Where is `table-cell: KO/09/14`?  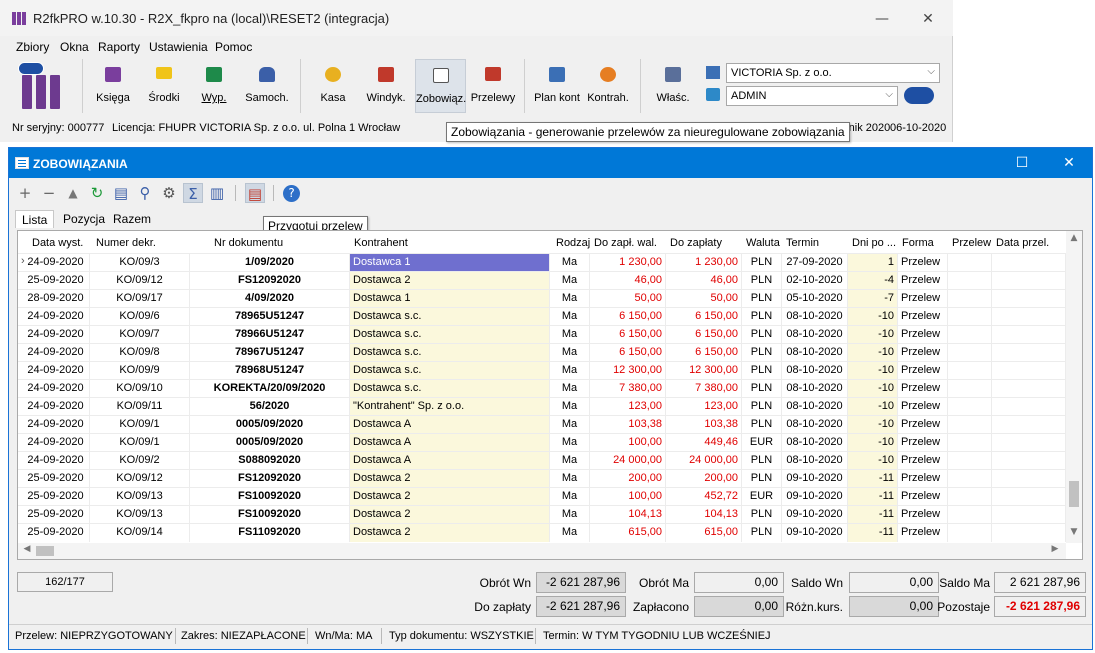
table-cell: KO/09/14 is located at coordinates (140, 533).